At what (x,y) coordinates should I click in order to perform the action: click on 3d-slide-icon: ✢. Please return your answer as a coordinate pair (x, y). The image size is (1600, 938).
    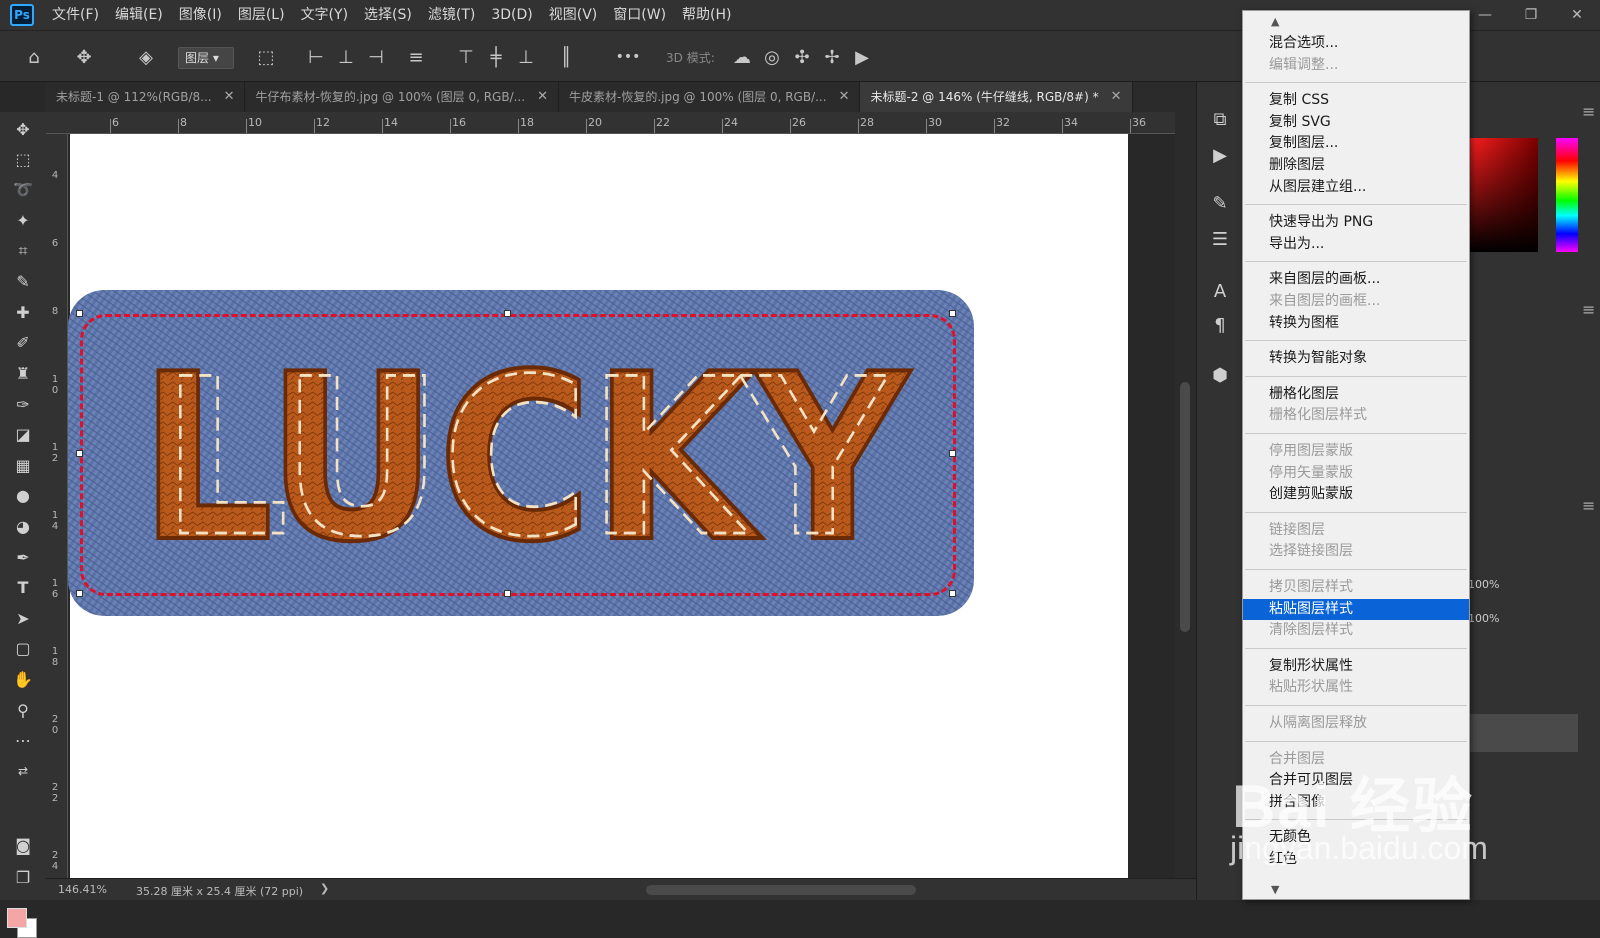
    Looking at the image, I should click on (832, 57).